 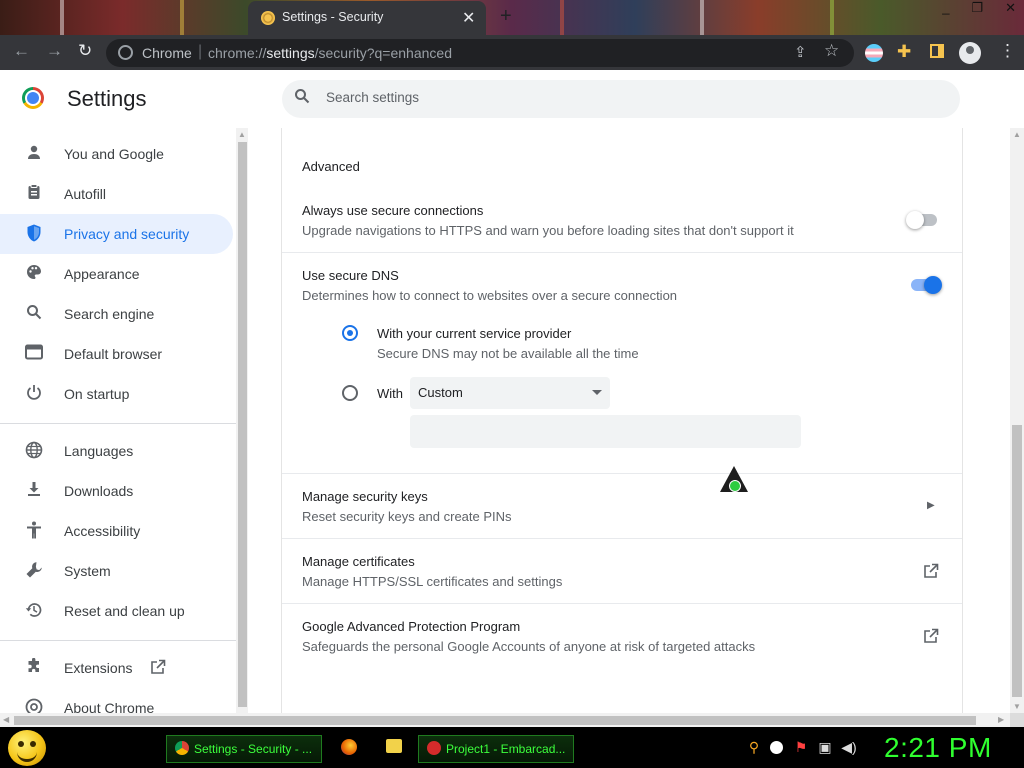 I want to click on scroll-down-arrow-icon: ▼, so click(x=1017, y=706).